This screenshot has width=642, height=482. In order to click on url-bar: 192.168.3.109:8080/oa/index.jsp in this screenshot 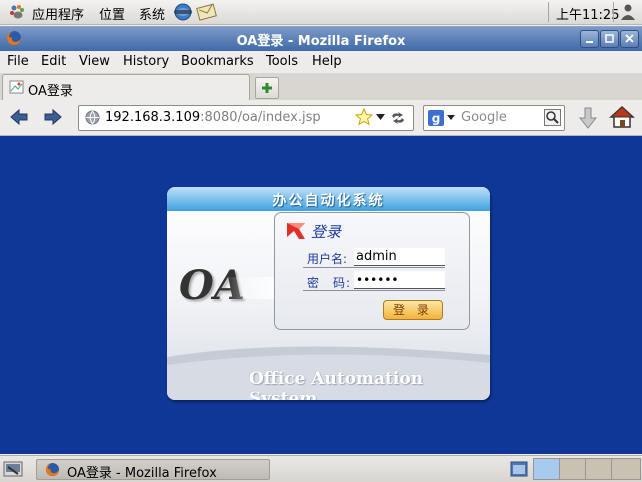, I will do `click(246, 118)`.